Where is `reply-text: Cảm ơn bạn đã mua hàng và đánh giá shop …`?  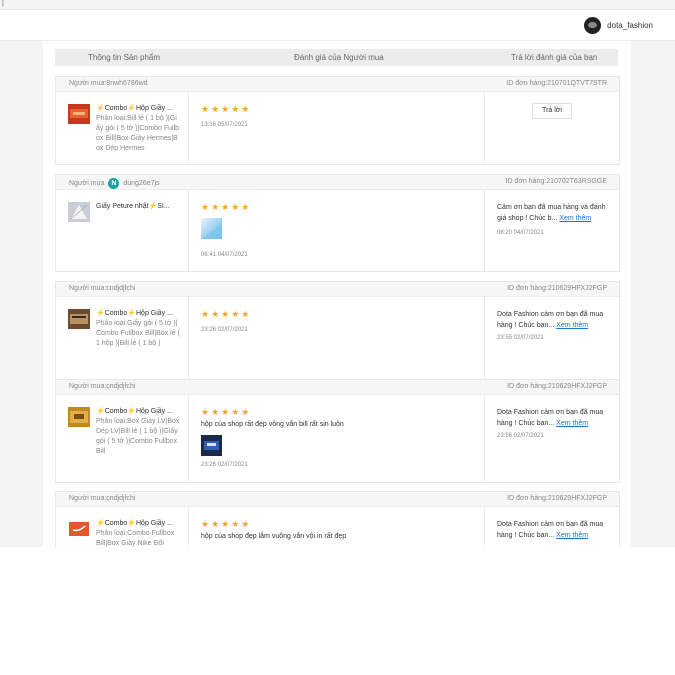 reply-text: Cảm ơn bạn đã mua hàng và đánh giá shop … is located at coordinates (553, 213).